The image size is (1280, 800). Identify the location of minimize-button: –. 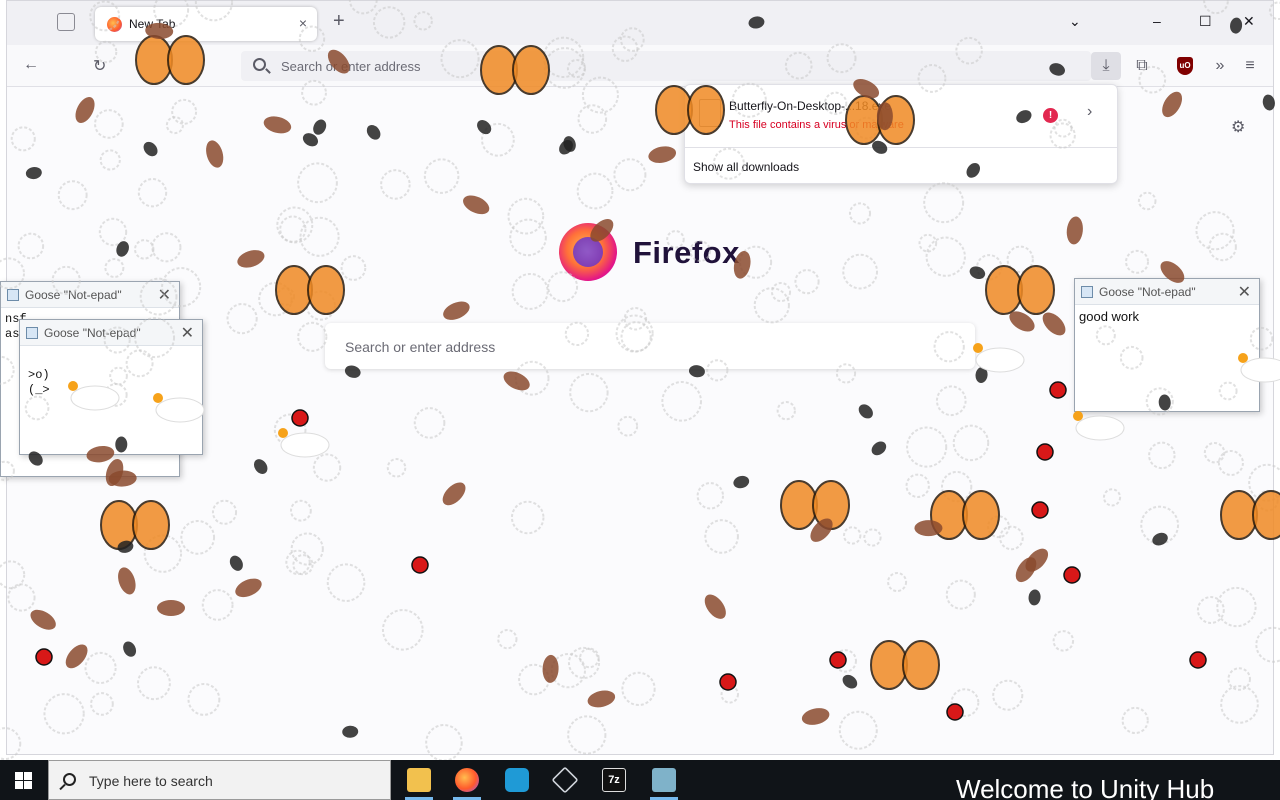
(1157, 21).